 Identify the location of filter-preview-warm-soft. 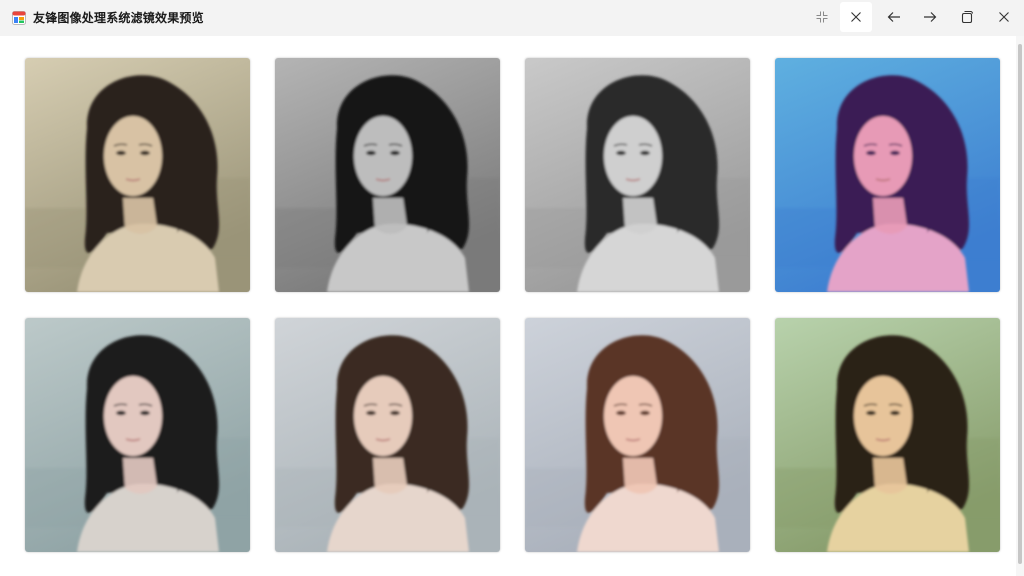
(637, 435).